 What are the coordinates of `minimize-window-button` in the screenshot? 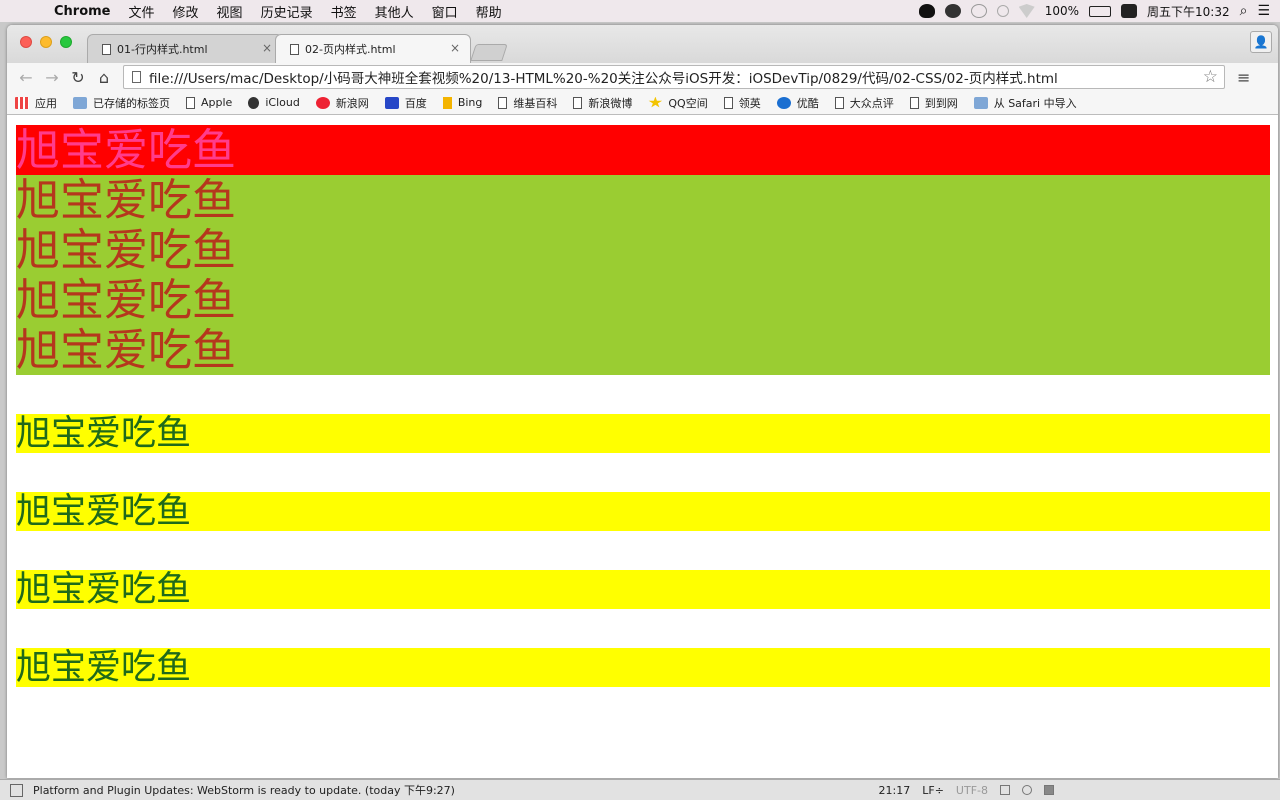 It's located at (46, 42).